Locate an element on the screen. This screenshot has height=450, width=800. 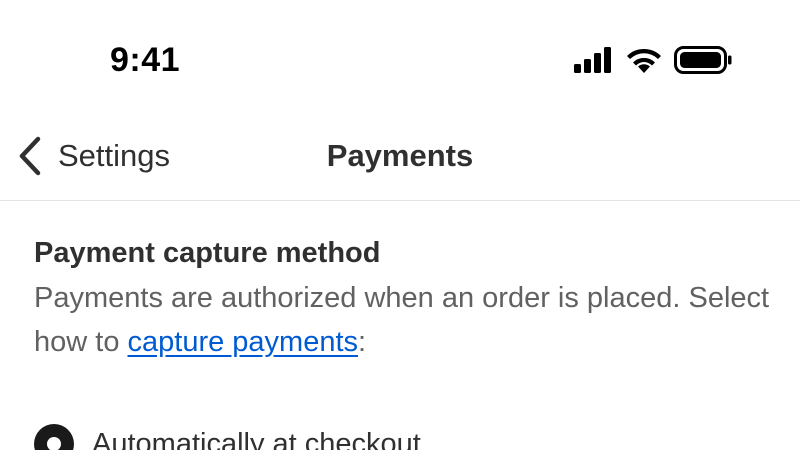
option-label: Automatically at checkout is located at coordinates (256, 439).